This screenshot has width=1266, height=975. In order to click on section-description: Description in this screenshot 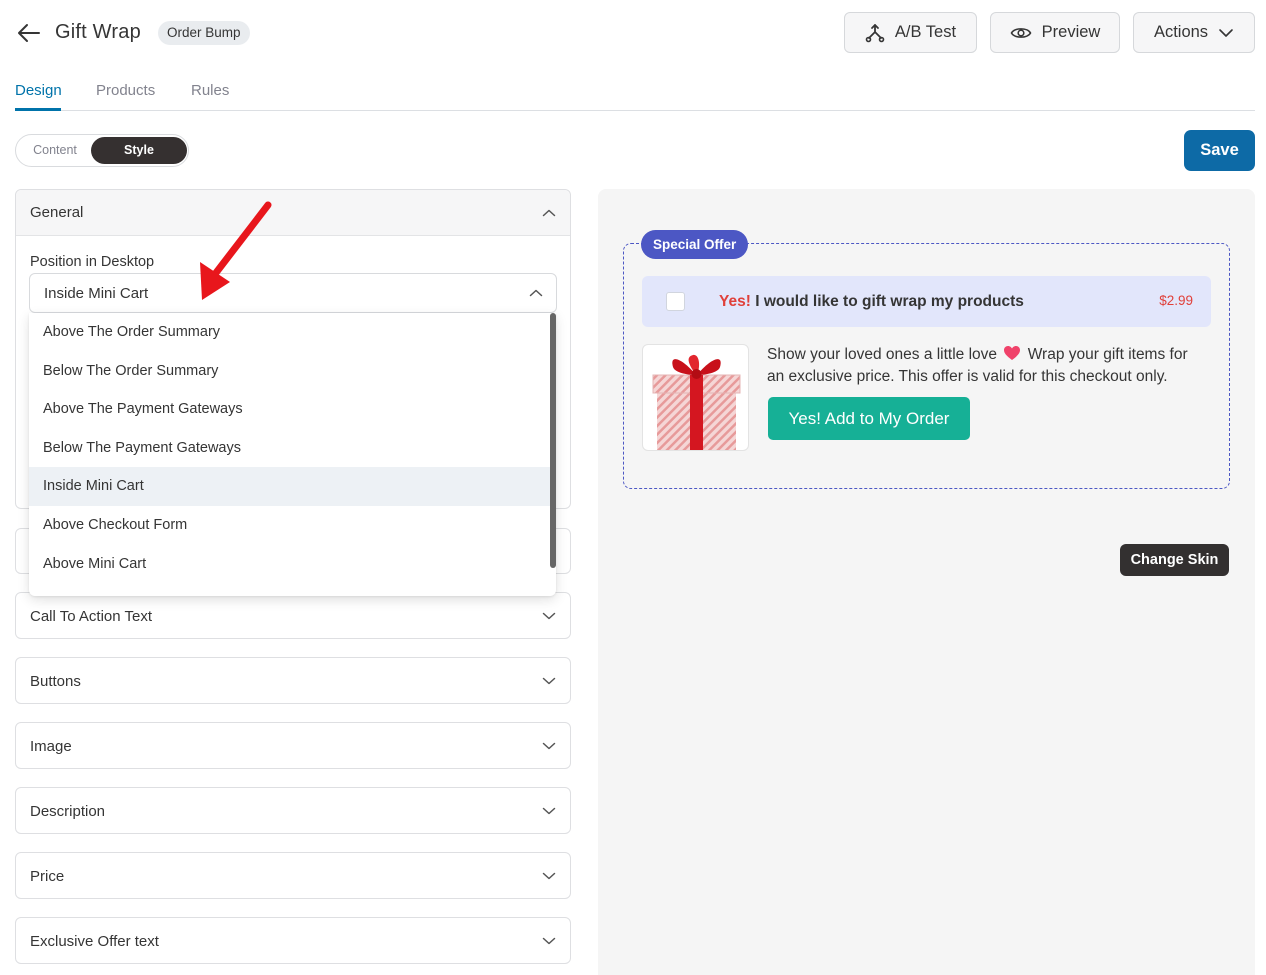, I will do `click(293, 810)`.